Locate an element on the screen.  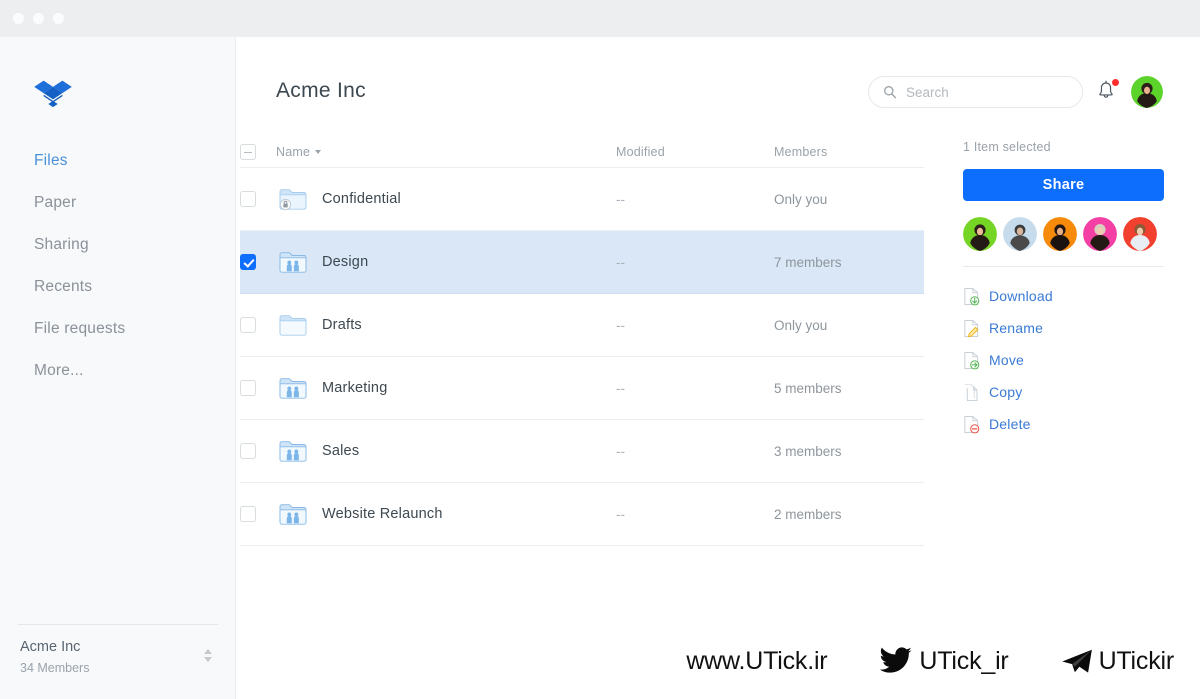
row-members: 7 members is located at coordinates (808, 262).